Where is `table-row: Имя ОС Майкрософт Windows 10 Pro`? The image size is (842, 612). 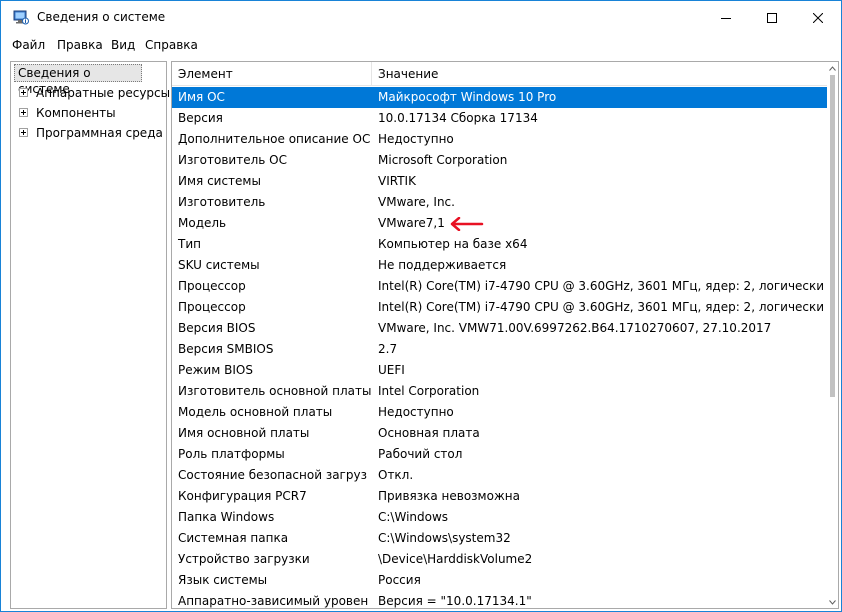
table-row: Имя ОС Майкрософт Windows 10 Pro is located at coordinates (499, 97).